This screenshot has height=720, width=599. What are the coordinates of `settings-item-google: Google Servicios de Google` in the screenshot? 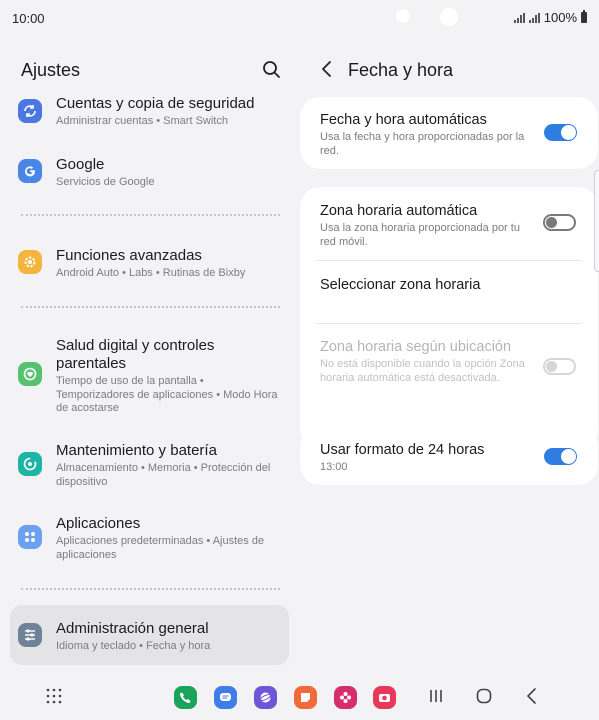 It's located at (149, 172).